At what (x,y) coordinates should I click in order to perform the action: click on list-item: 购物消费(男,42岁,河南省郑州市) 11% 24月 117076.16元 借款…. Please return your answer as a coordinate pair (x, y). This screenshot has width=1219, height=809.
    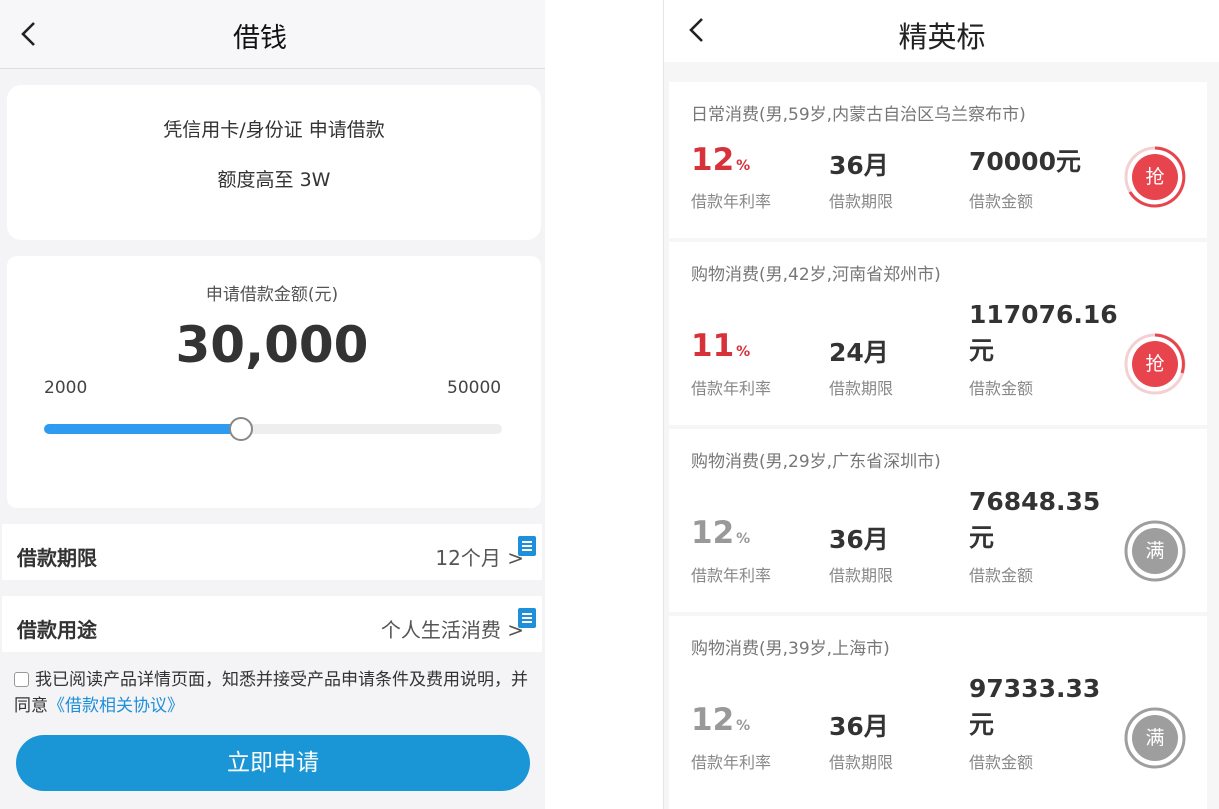
    Looking at the image, I should click on (938, 333).